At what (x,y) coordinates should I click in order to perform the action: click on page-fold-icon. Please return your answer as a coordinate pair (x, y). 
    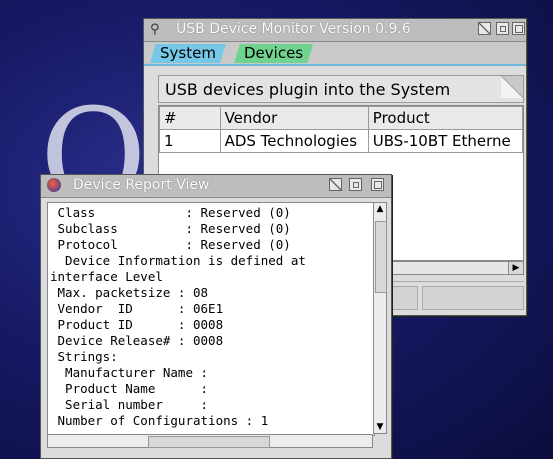
    Looking at the image, I should click on (512, 87).